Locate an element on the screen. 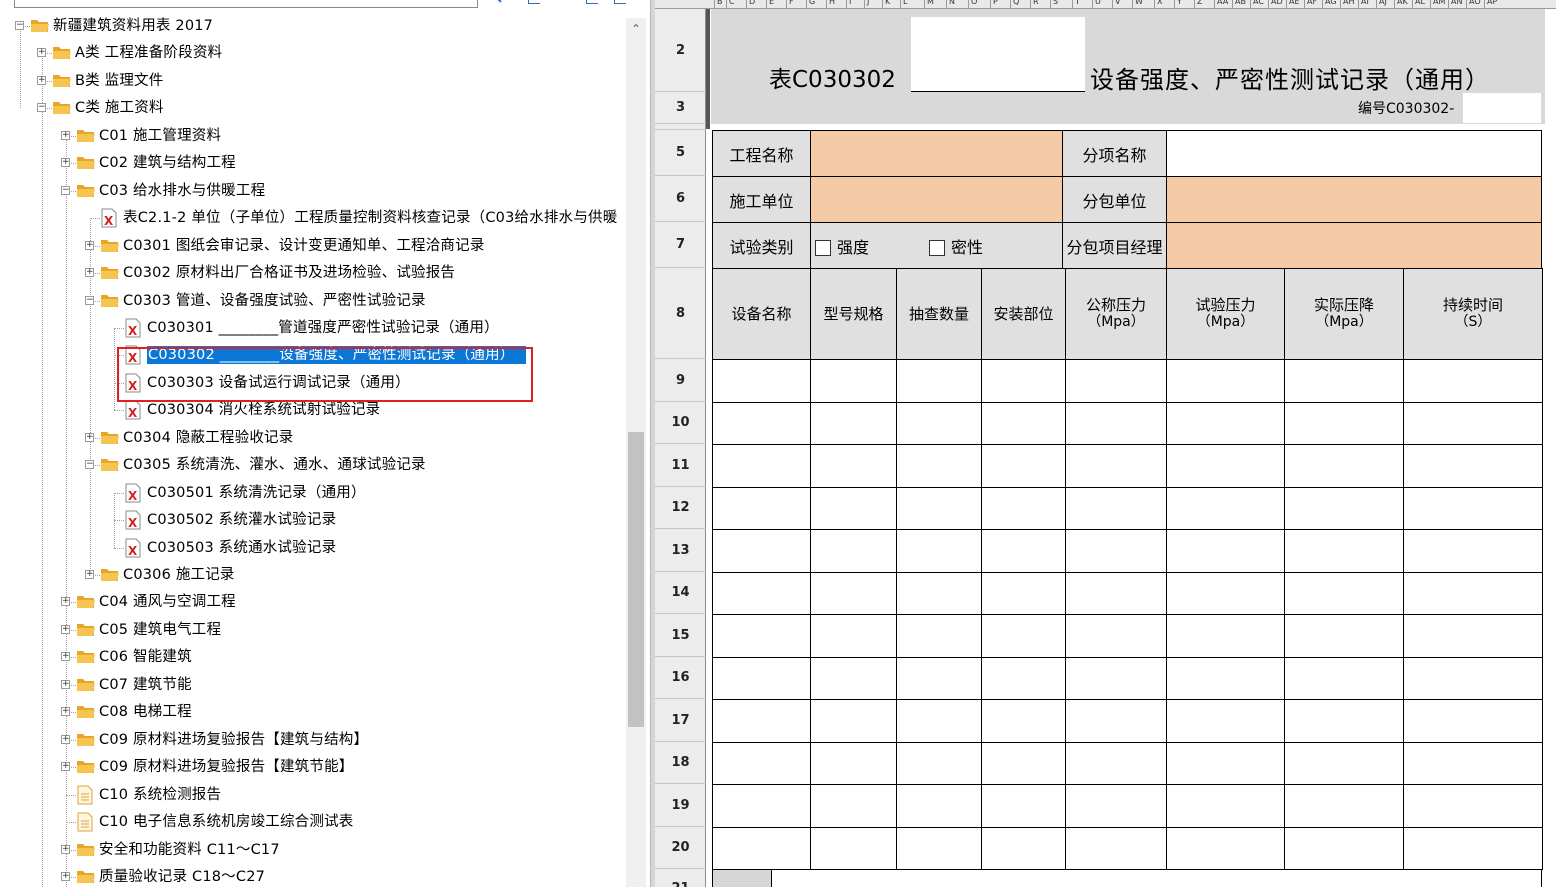 The width and height of the screenshot is (1556, 887). column-letter: AC is located at coordinates (1258, 3).